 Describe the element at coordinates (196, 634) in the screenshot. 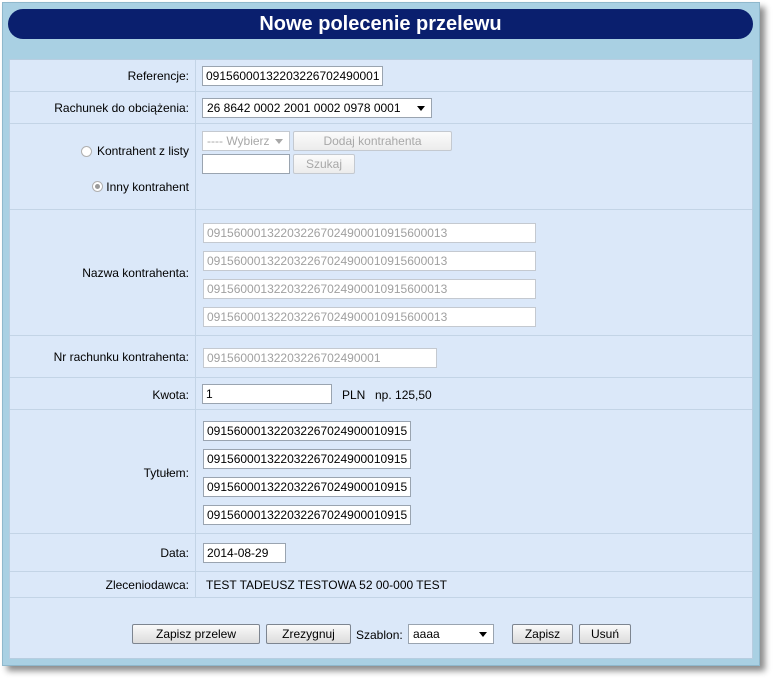

I see `zapisz-przelew-button: Zapisz przelew` at that location.